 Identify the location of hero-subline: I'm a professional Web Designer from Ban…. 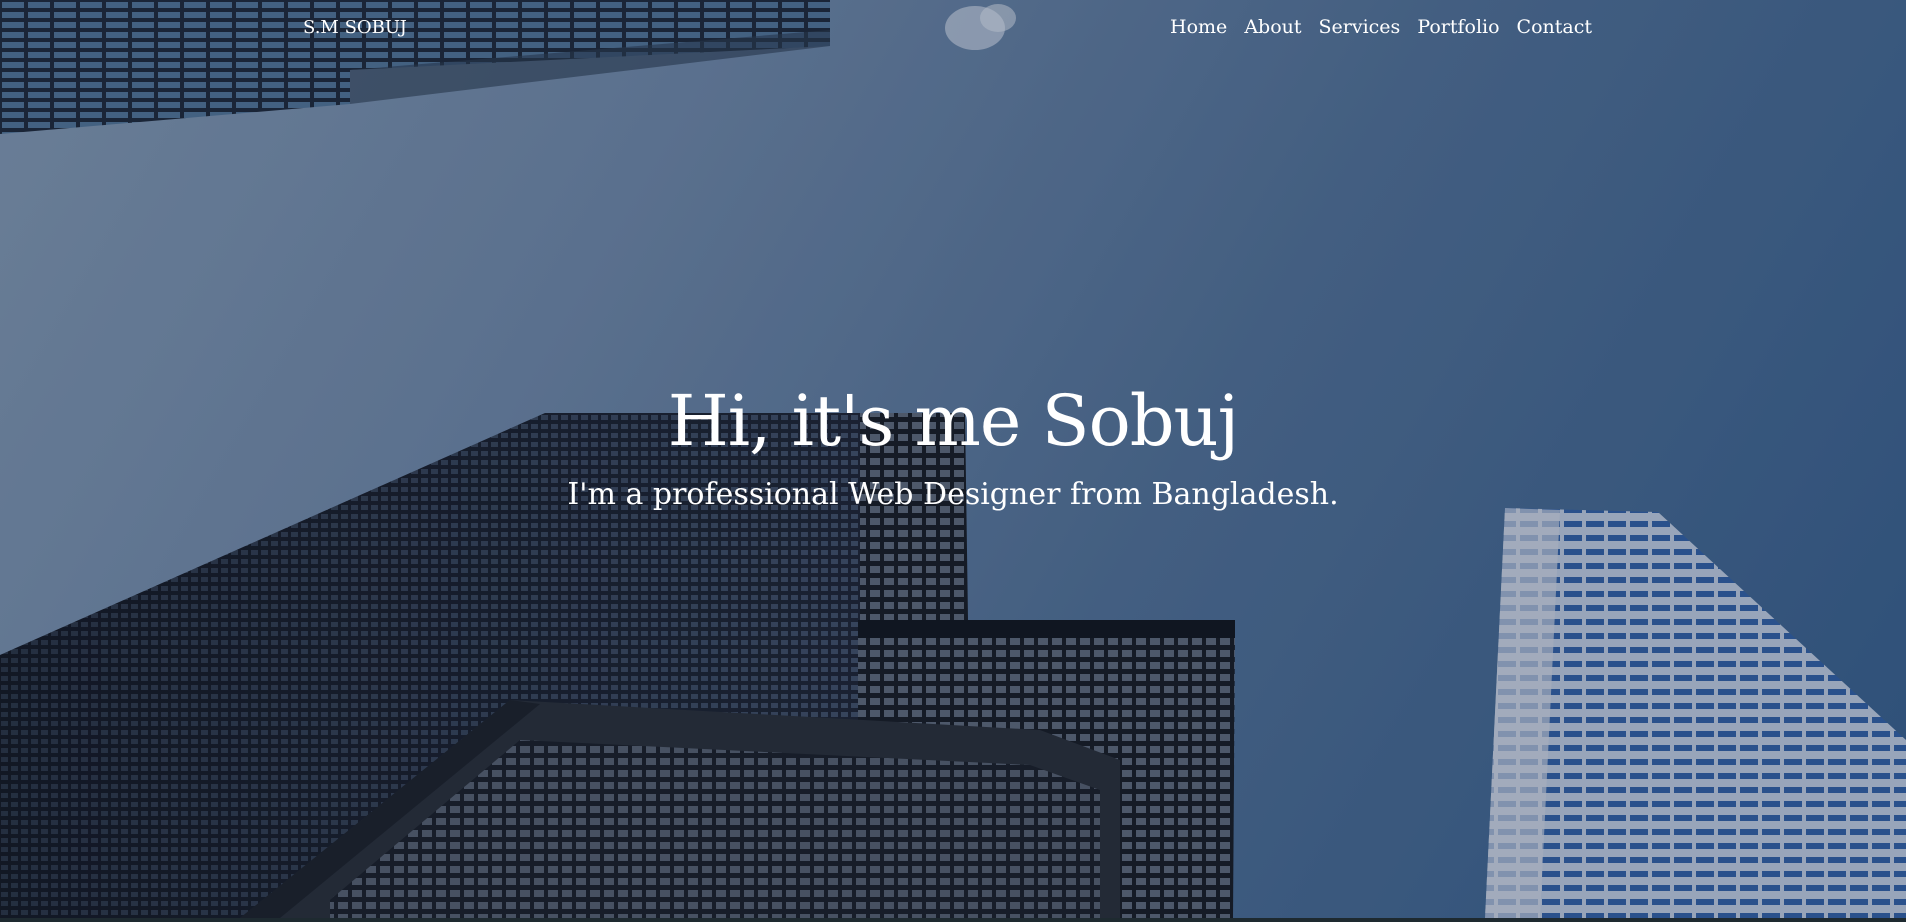
(953, 494).